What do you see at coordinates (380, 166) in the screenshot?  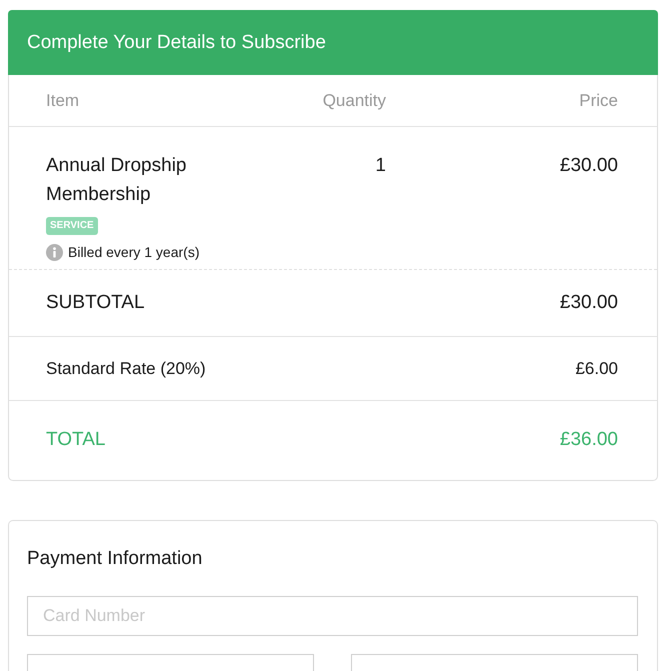 I see `item-quantity: 1` at bounding box center [380, 166].